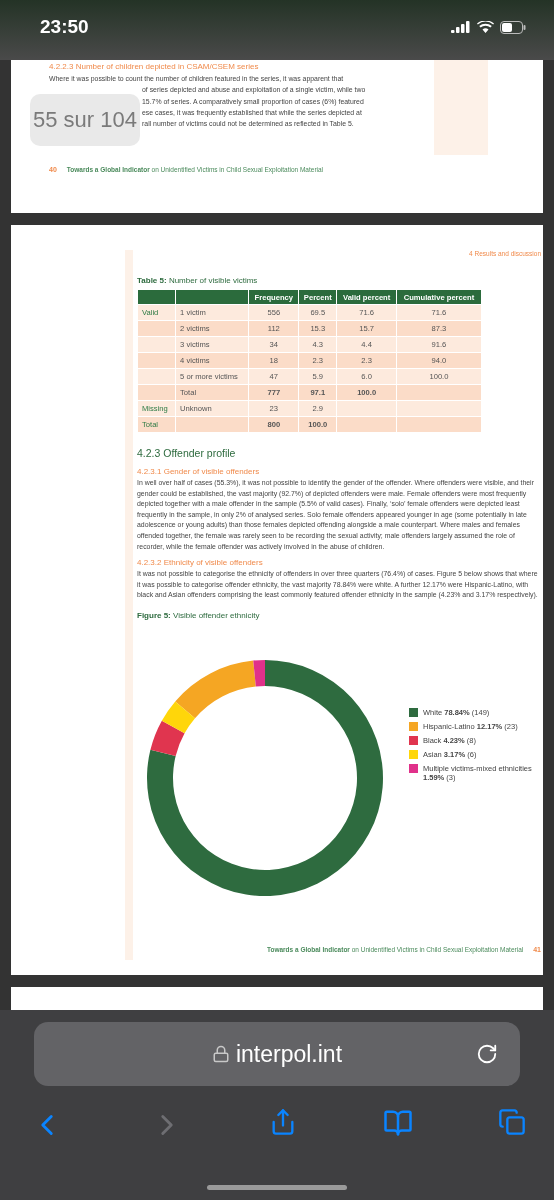 Image resolution: width=554 pixels, height=1200 pixels. I want to click on reload-icon, so click(487, 1054).